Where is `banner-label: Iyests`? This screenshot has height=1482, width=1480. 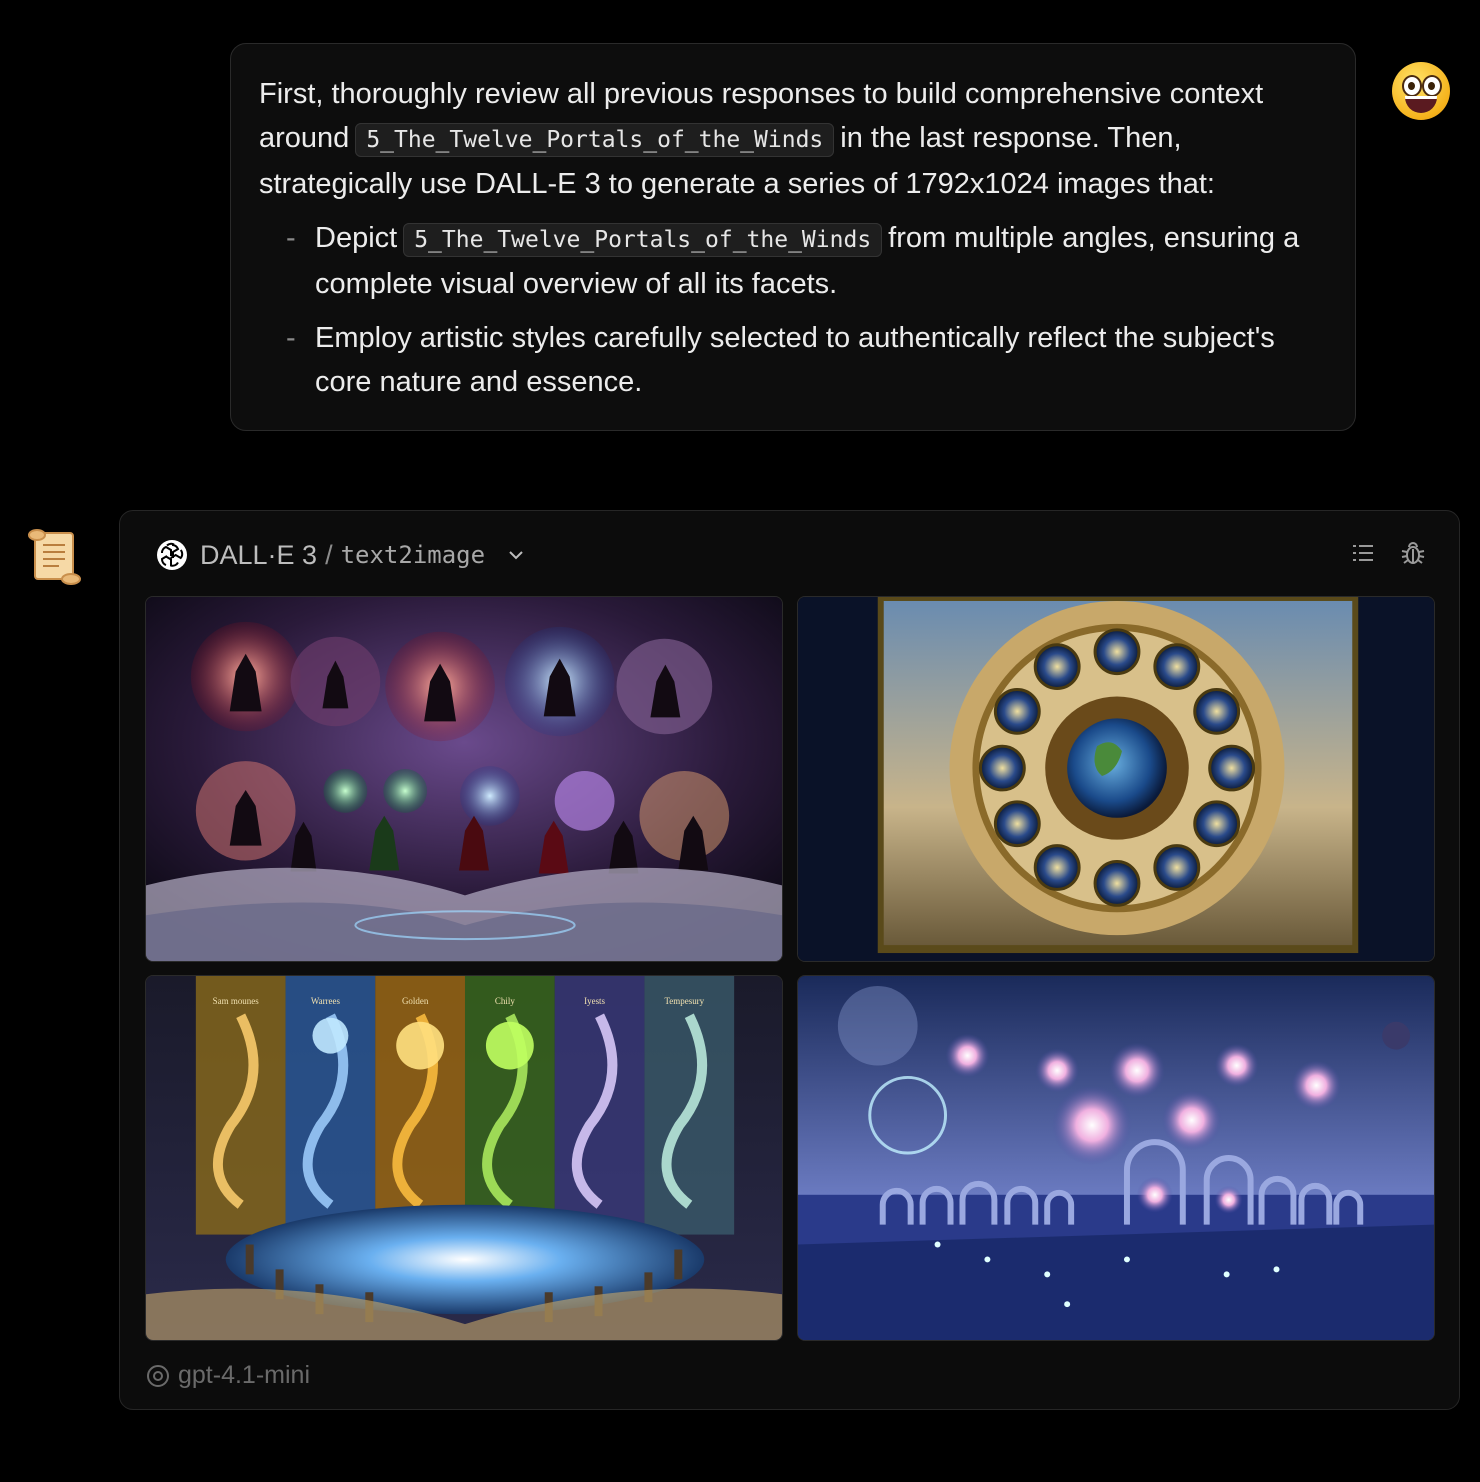
banner-label: Iyests is located at coordinates (594, 1001).